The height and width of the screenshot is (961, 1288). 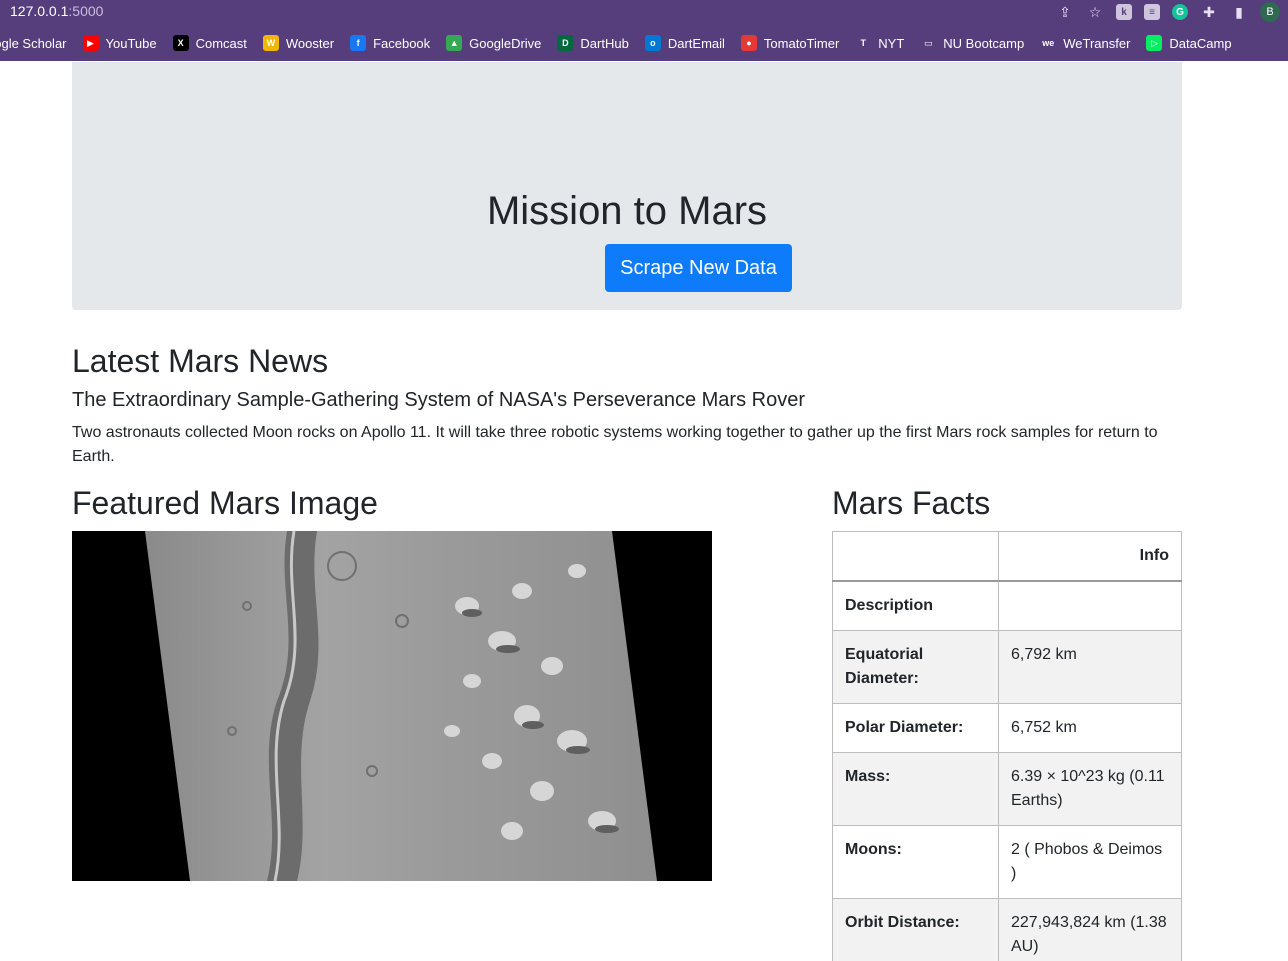 I want to click on grammarly-icon: G, so click(x=1180, y=12).